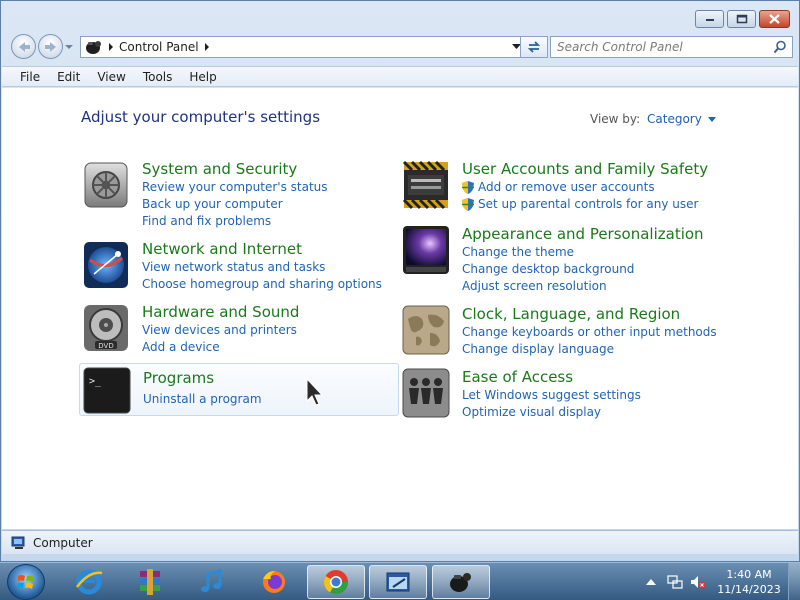 This screenshot has height=600, width=800. I want to click on category-title: Hardware and Sound, so click(220, 312).